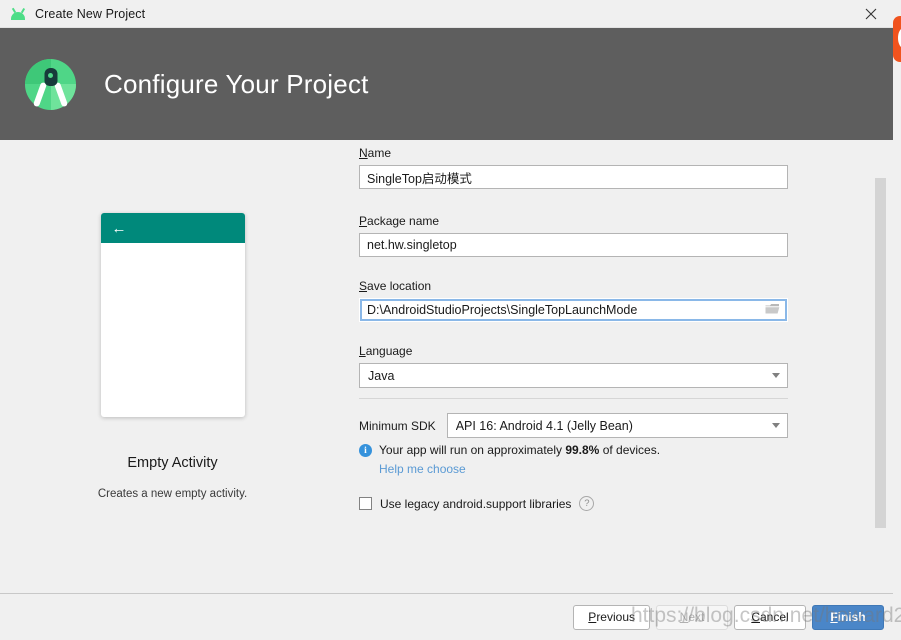 Image resolution: width=901 pixels, height=640 pixels. I want to click on page-title: Configure Your Project, so click(236, 83).